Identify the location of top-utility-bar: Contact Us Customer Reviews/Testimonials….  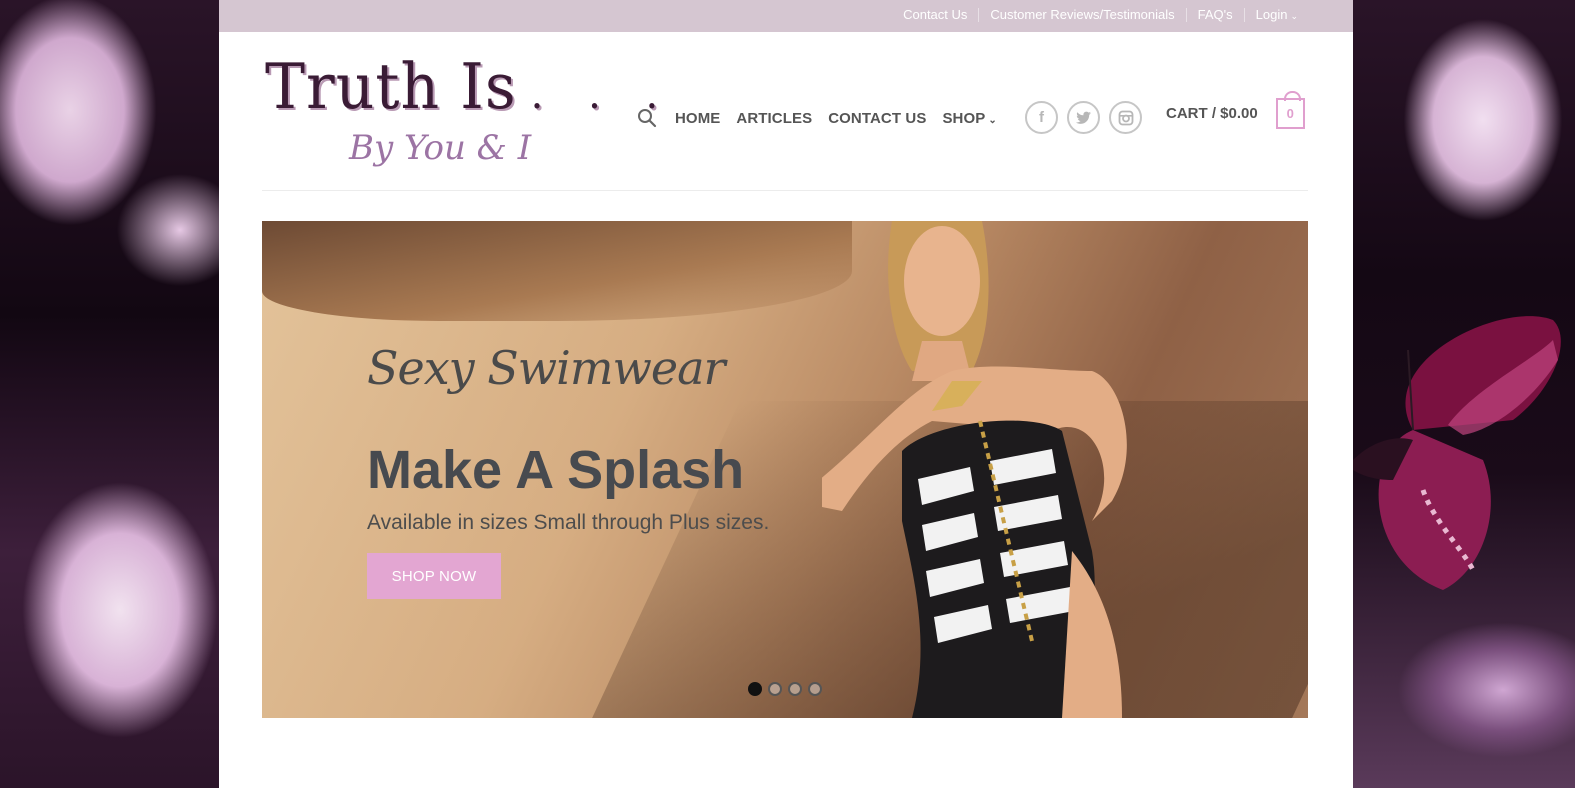
(786, 16).